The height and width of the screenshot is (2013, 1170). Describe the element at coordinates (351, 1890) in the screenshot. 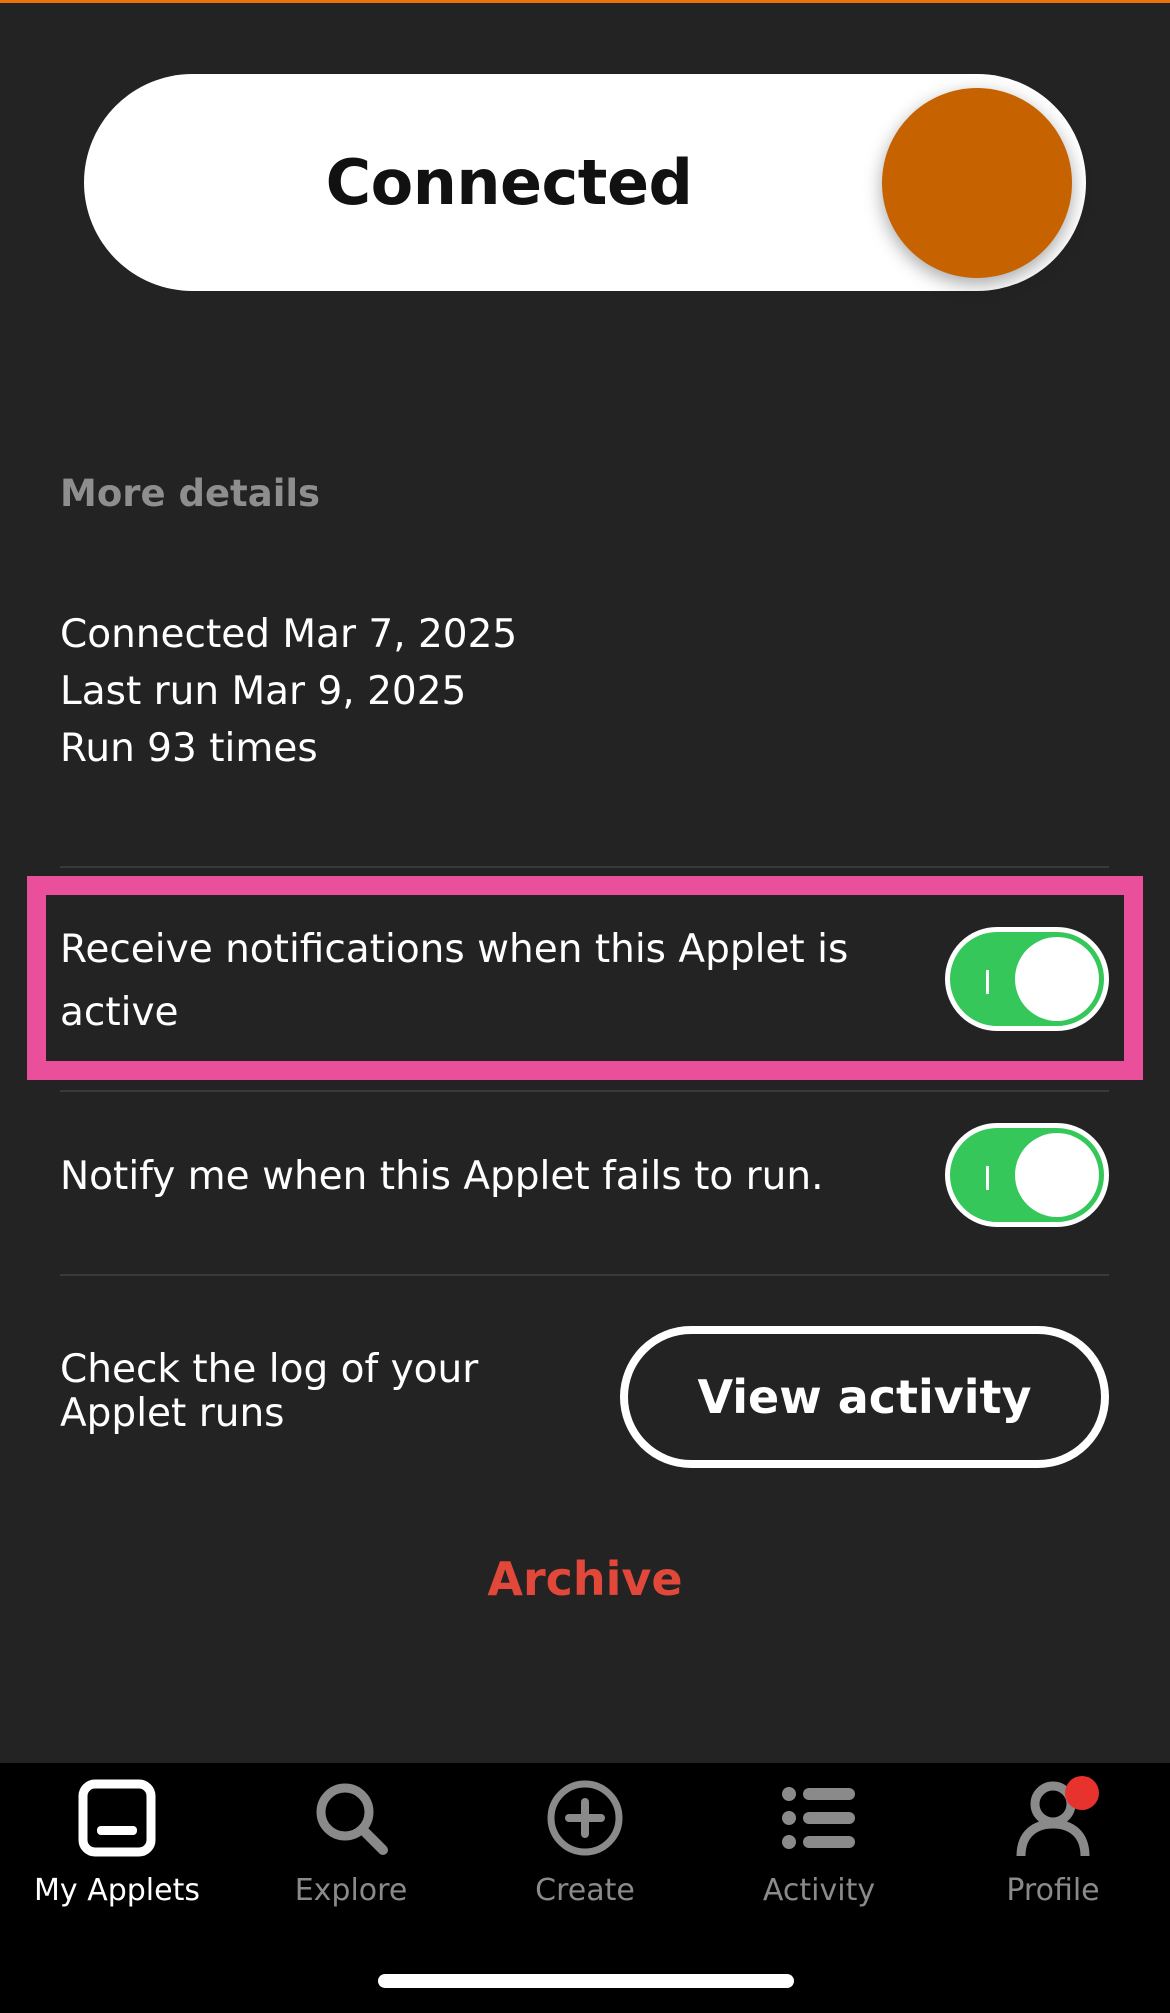

I see `tab-label: Explore` at that location.